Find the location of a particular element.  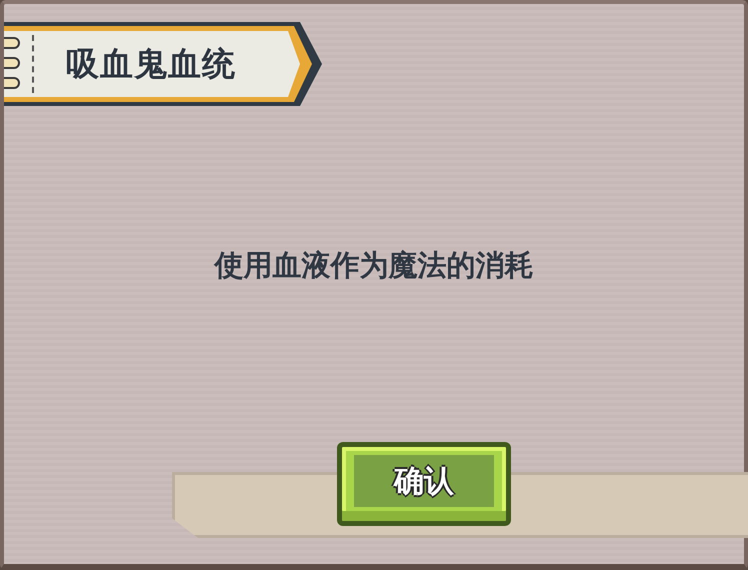

message-text: 使用血液作为魔法的消耗 is located at coordinates (373, 265).